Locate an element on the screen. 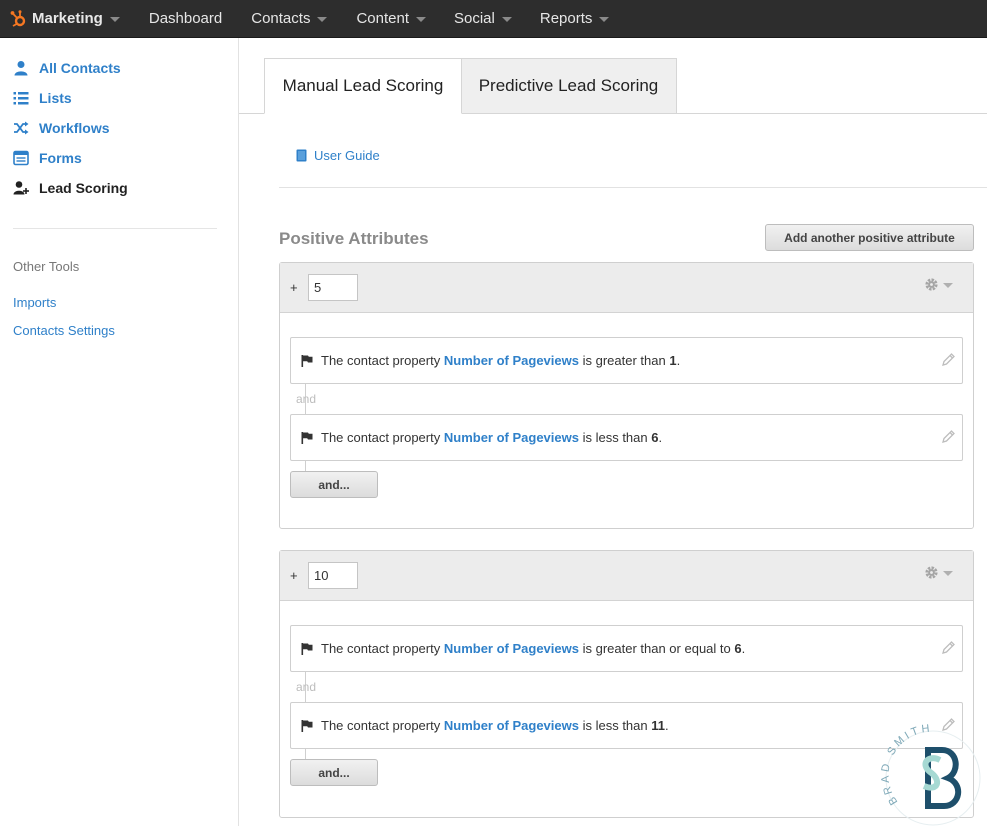  sidebar-item-lists: Lists is located at coordinates (42, 98).